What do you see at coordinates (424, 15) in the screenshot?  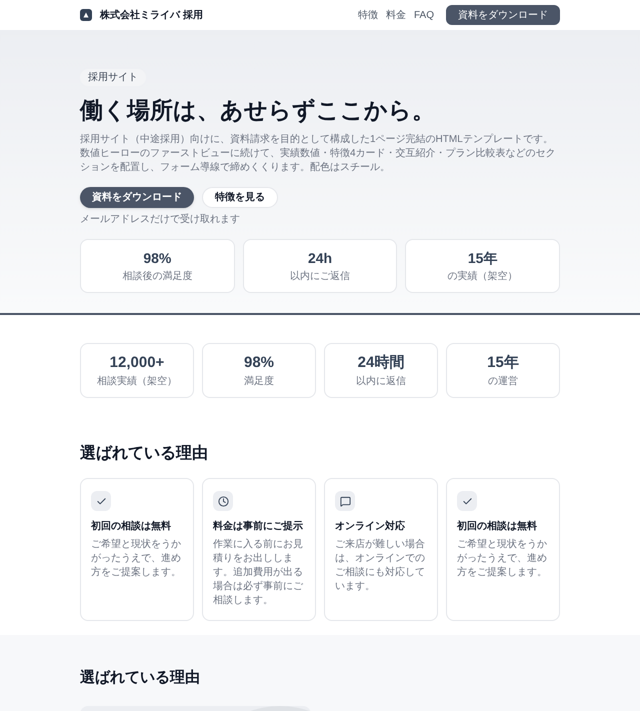 I see `nav-link: FAQ` at bounding box center [424, 15].